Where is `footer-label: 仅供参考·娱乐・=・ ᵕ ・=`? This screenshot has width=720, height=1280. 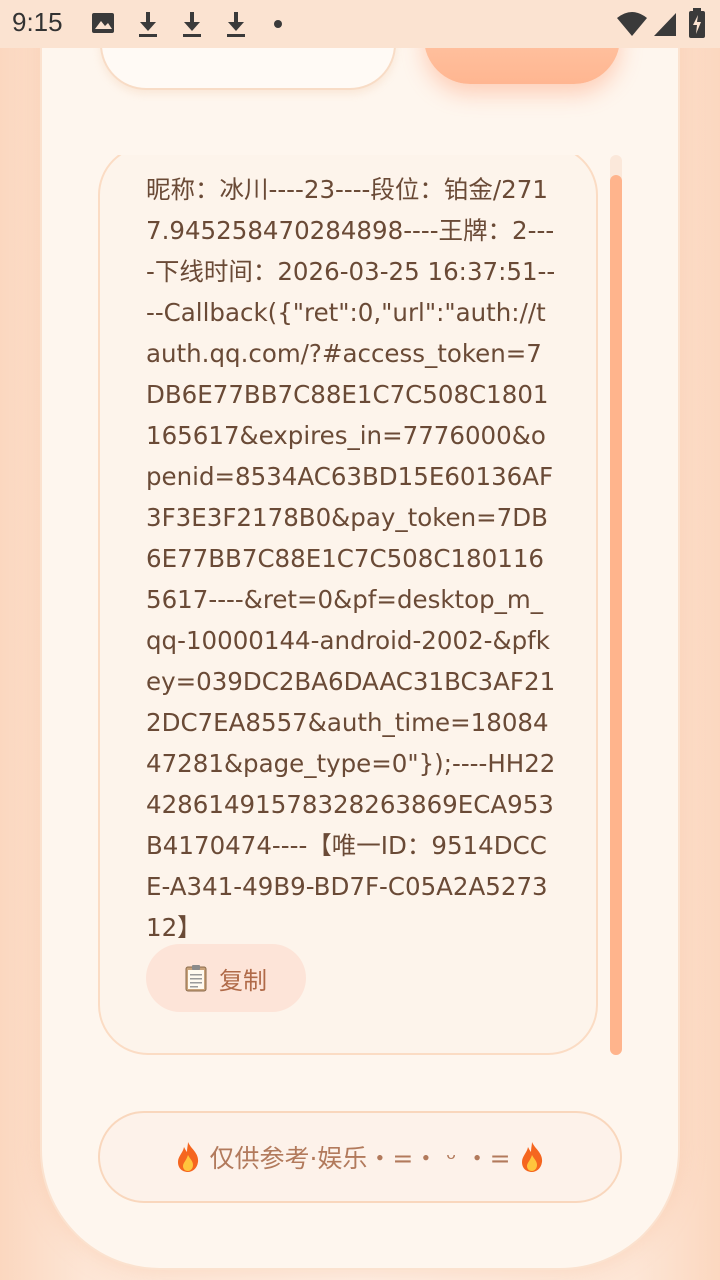 footer-label: 仅供参考·娱乐・=・ ᵕ ・= is located at coordinates (360, 1158).